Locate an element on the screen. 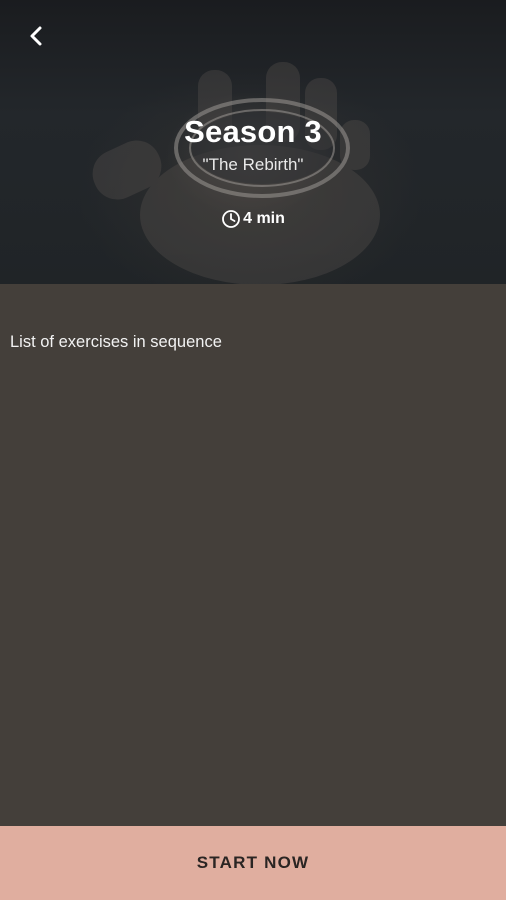  exercises-label: List of exercises in sequence is located at coordinates (116, 342).